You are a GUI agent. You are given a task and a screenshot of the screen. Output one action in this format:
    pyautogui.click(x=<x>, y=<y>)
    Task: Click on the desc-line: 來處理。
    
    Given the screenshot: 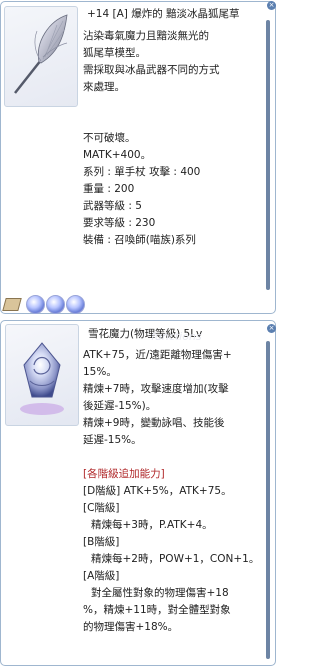 What is the action you would take?
    pyautogui.click(x=104, y=87)
    